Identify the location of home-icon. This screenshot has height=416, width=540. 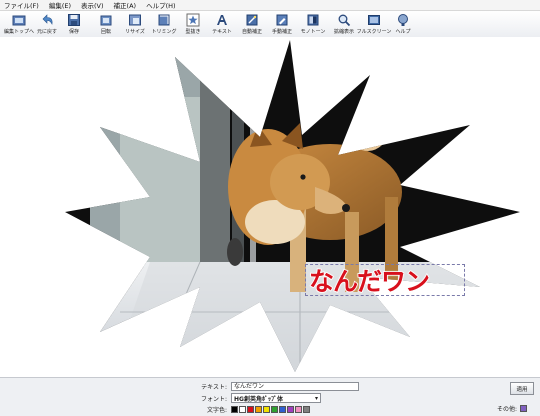
(19, 20).